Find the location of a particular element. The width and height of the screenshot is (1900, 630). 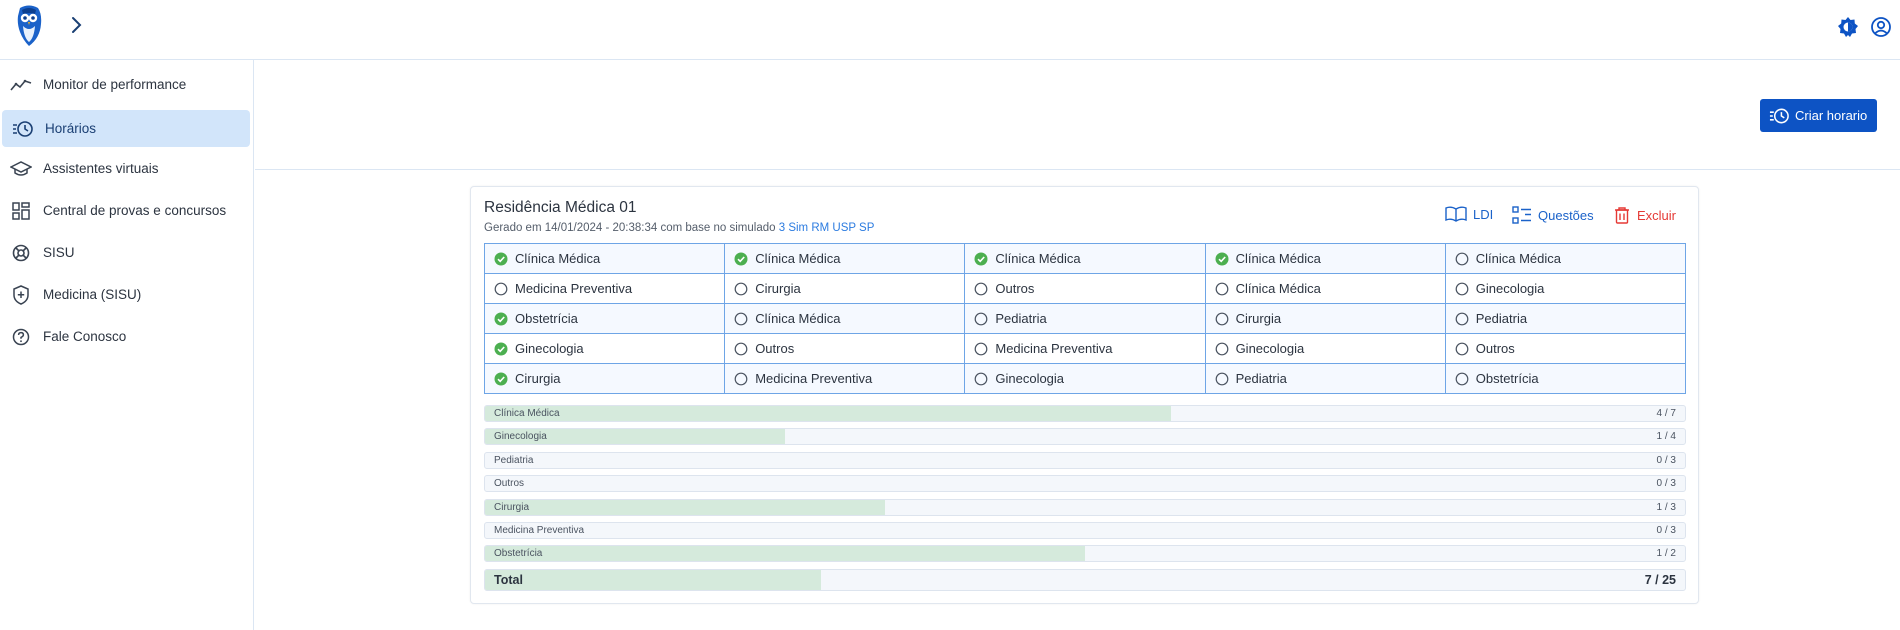

sidebar-item-assistentes: Assistentes virtuais is located at coordinates (124, 168).